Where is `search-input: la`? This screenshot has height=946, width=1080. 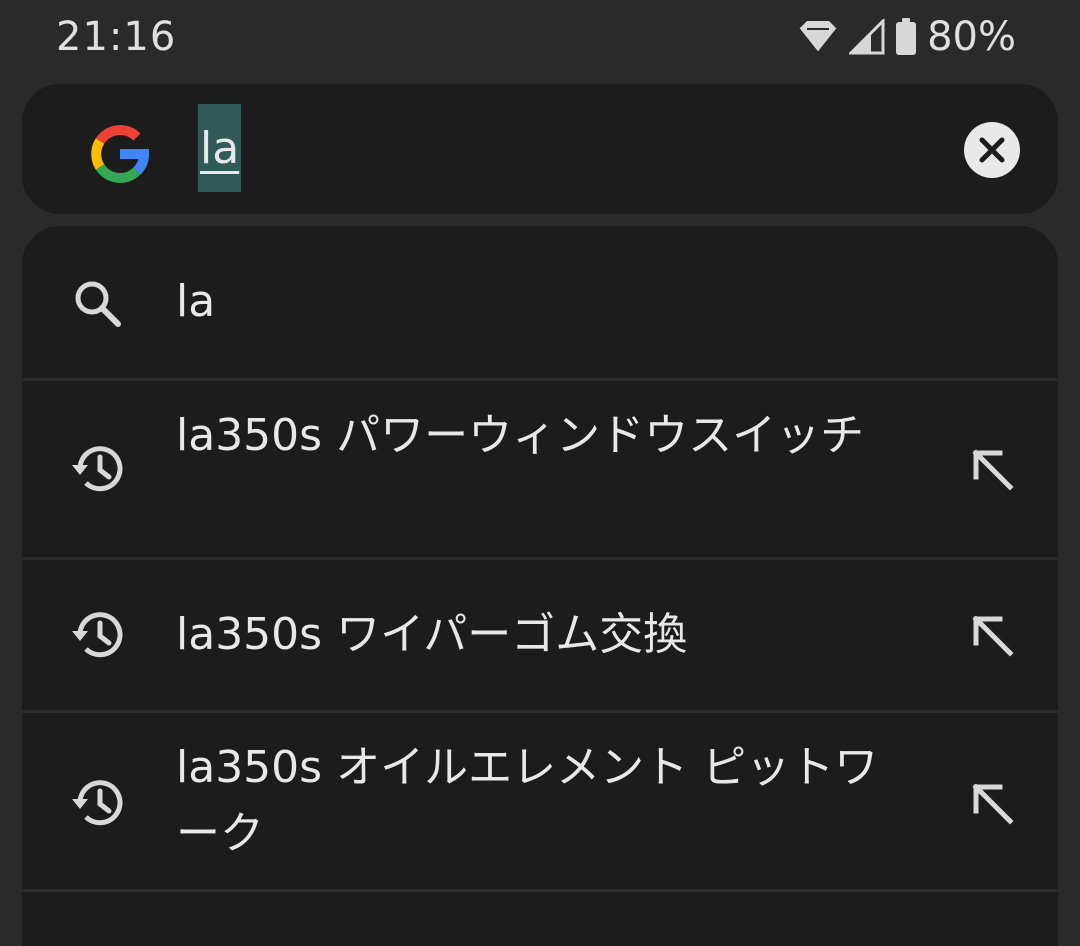 search-input: la is located at coordinates (220, 148).